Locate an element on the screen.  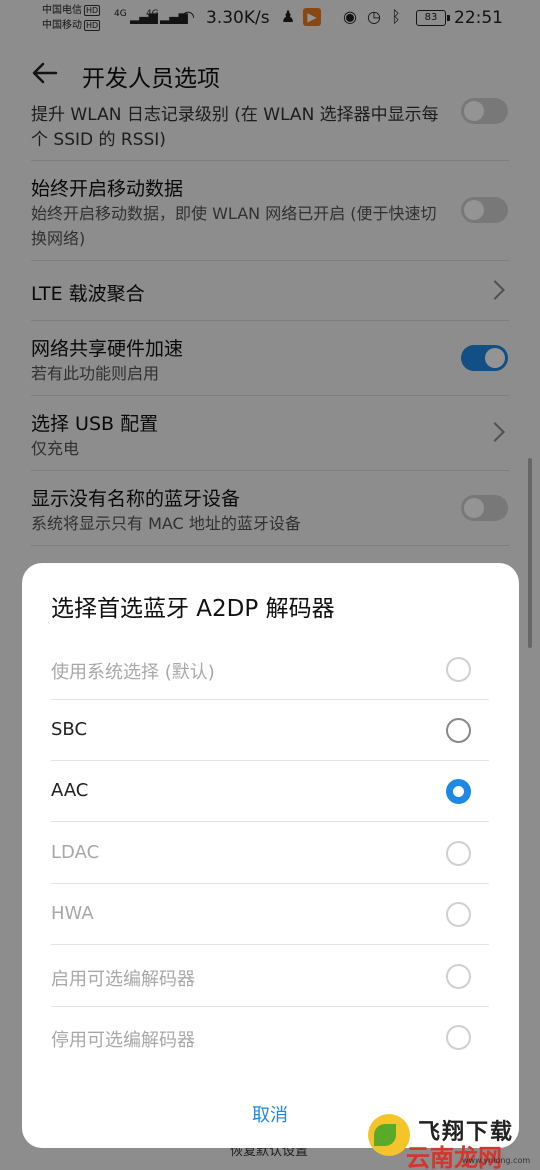
option-aac: AAC is located at coordinates (270, 791).